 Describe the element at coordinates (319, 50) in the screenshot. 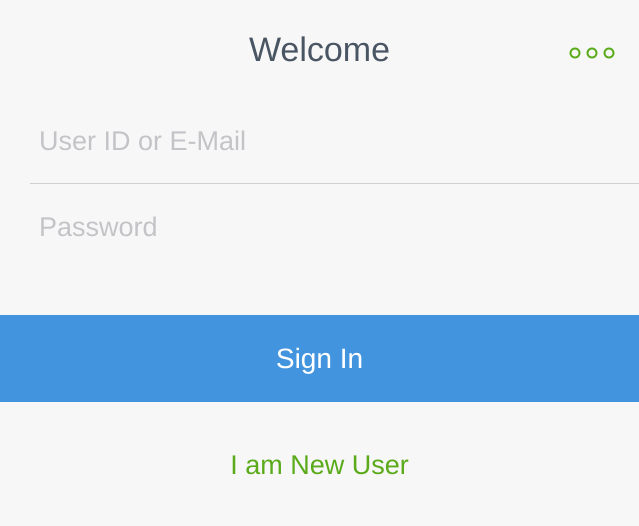

I see `page-title: Welcome` at that location.